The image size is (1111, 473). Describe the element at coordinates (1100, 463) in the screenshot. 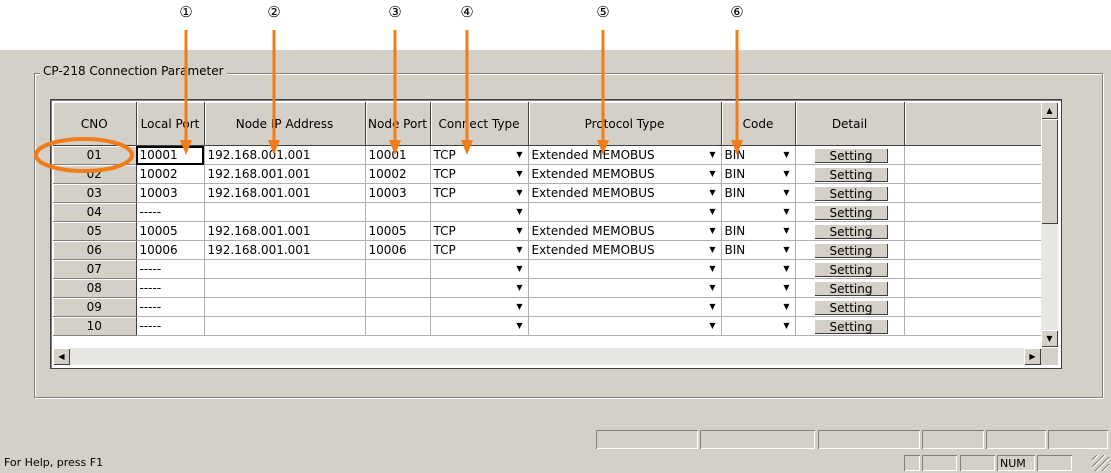

I see `resize-grip-icon` at that location.